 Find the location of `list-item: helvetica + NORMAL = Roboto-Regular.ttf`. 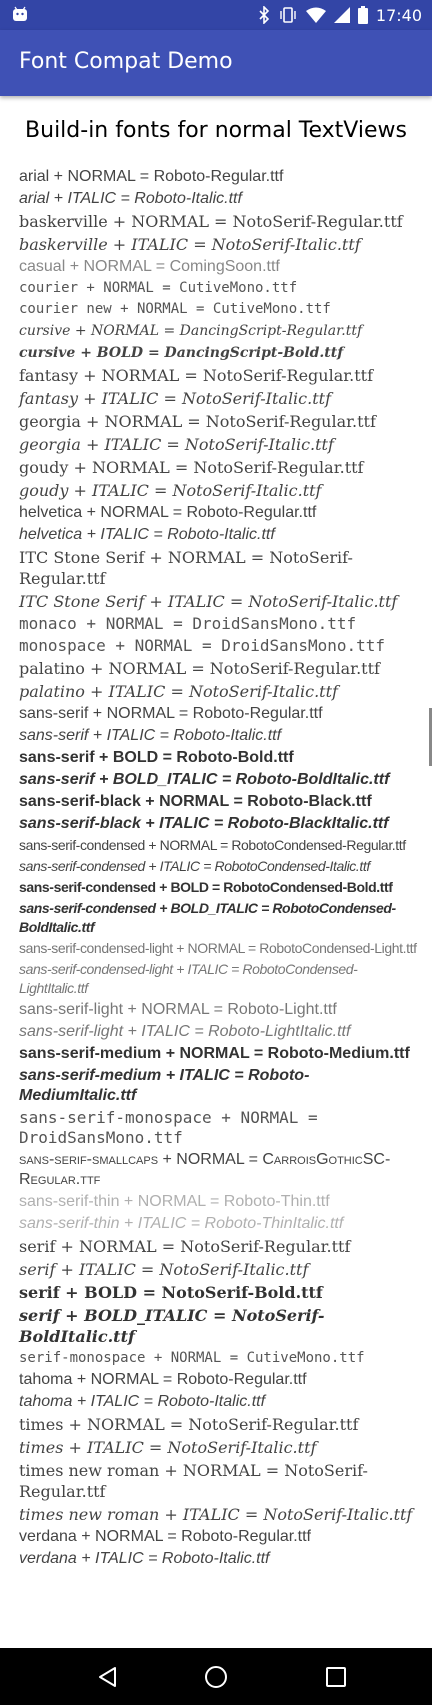

list-item: helvetica + NORMAL = Roboto-Regular.ttf is located at coordinates (168, 512).